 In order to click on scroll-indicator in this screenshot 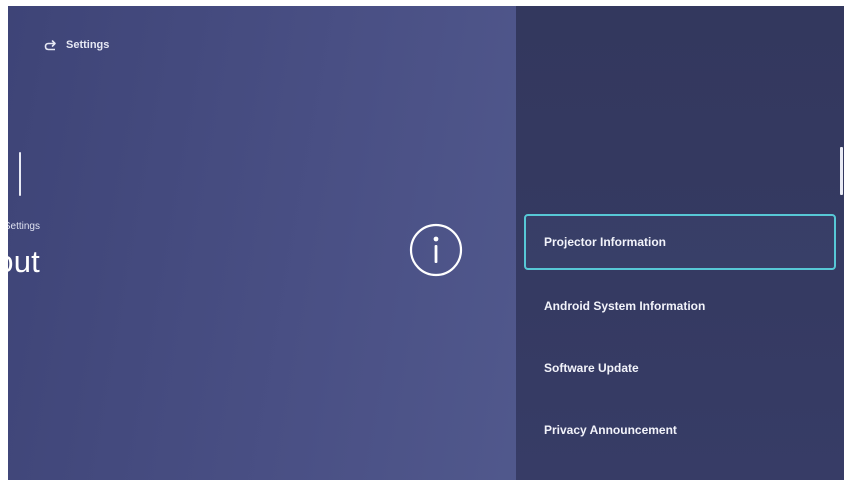, I will do `click(841, 171)`.